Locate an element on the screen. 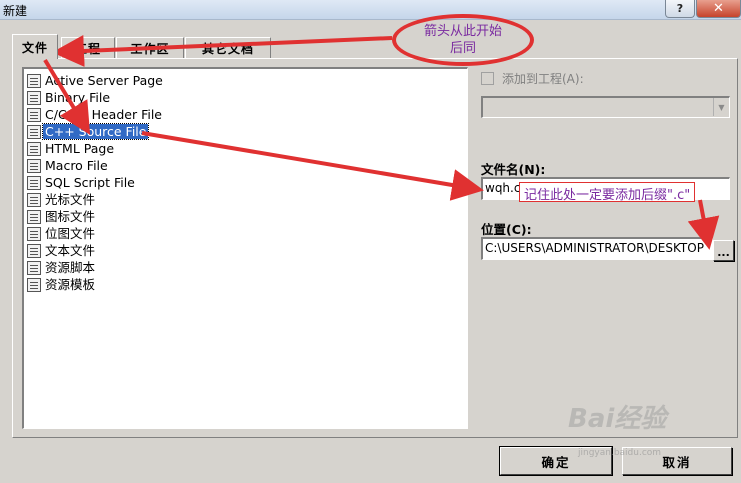 Image resolution: width=741 pixels, height=483 pixels. chevron-down-icon: ▼ is located at coordinates (721, 107).